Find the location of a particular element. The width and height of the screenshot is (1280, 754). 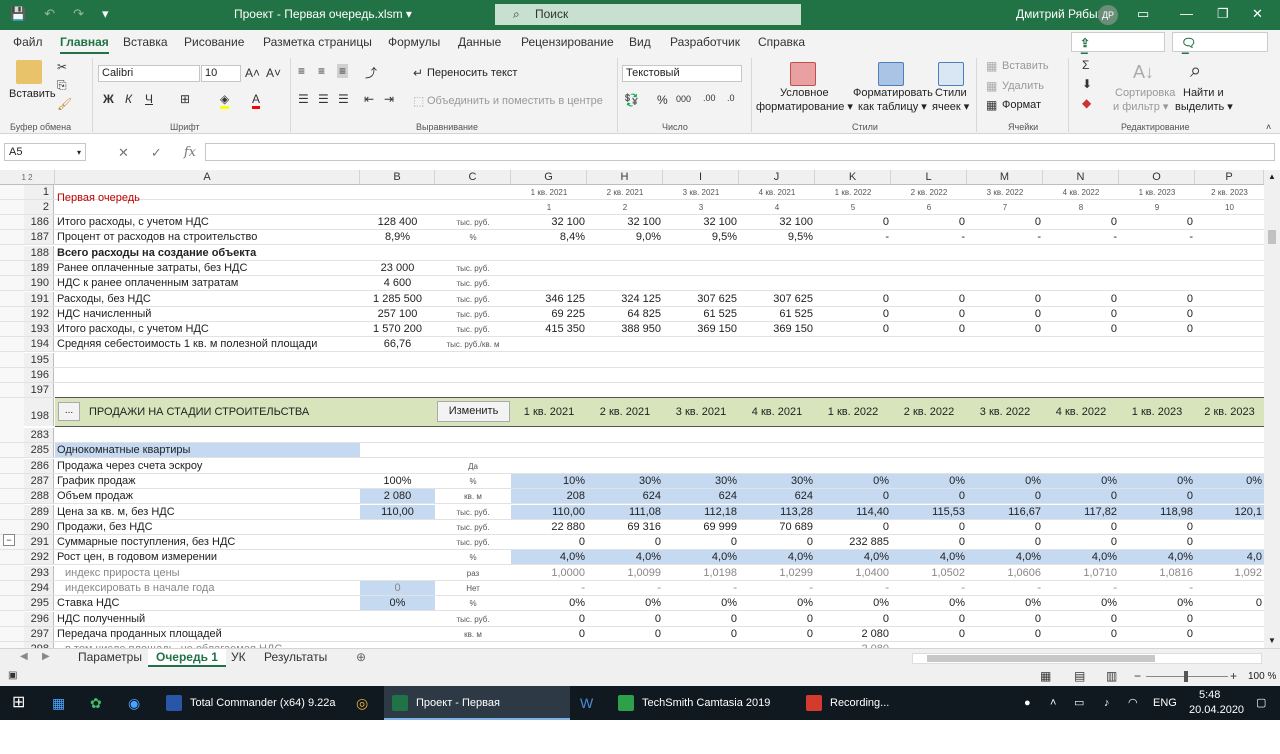

page-break-view-icon: ▥ is located at coordinates (1111, 676).